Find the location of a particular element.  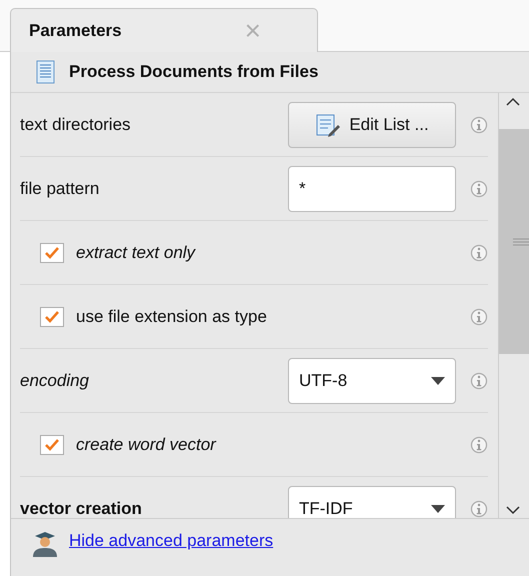

notepad-pencil-icon is located at coordinates (328, 124).